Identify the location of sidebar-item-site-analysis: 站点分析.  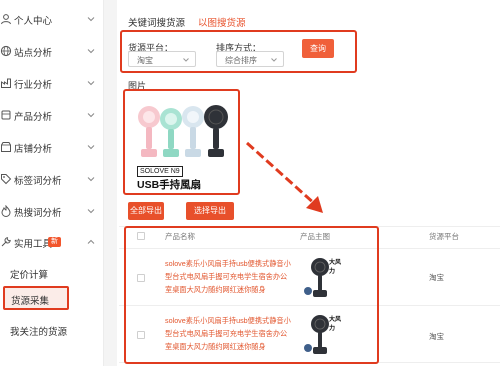
(52, 51).